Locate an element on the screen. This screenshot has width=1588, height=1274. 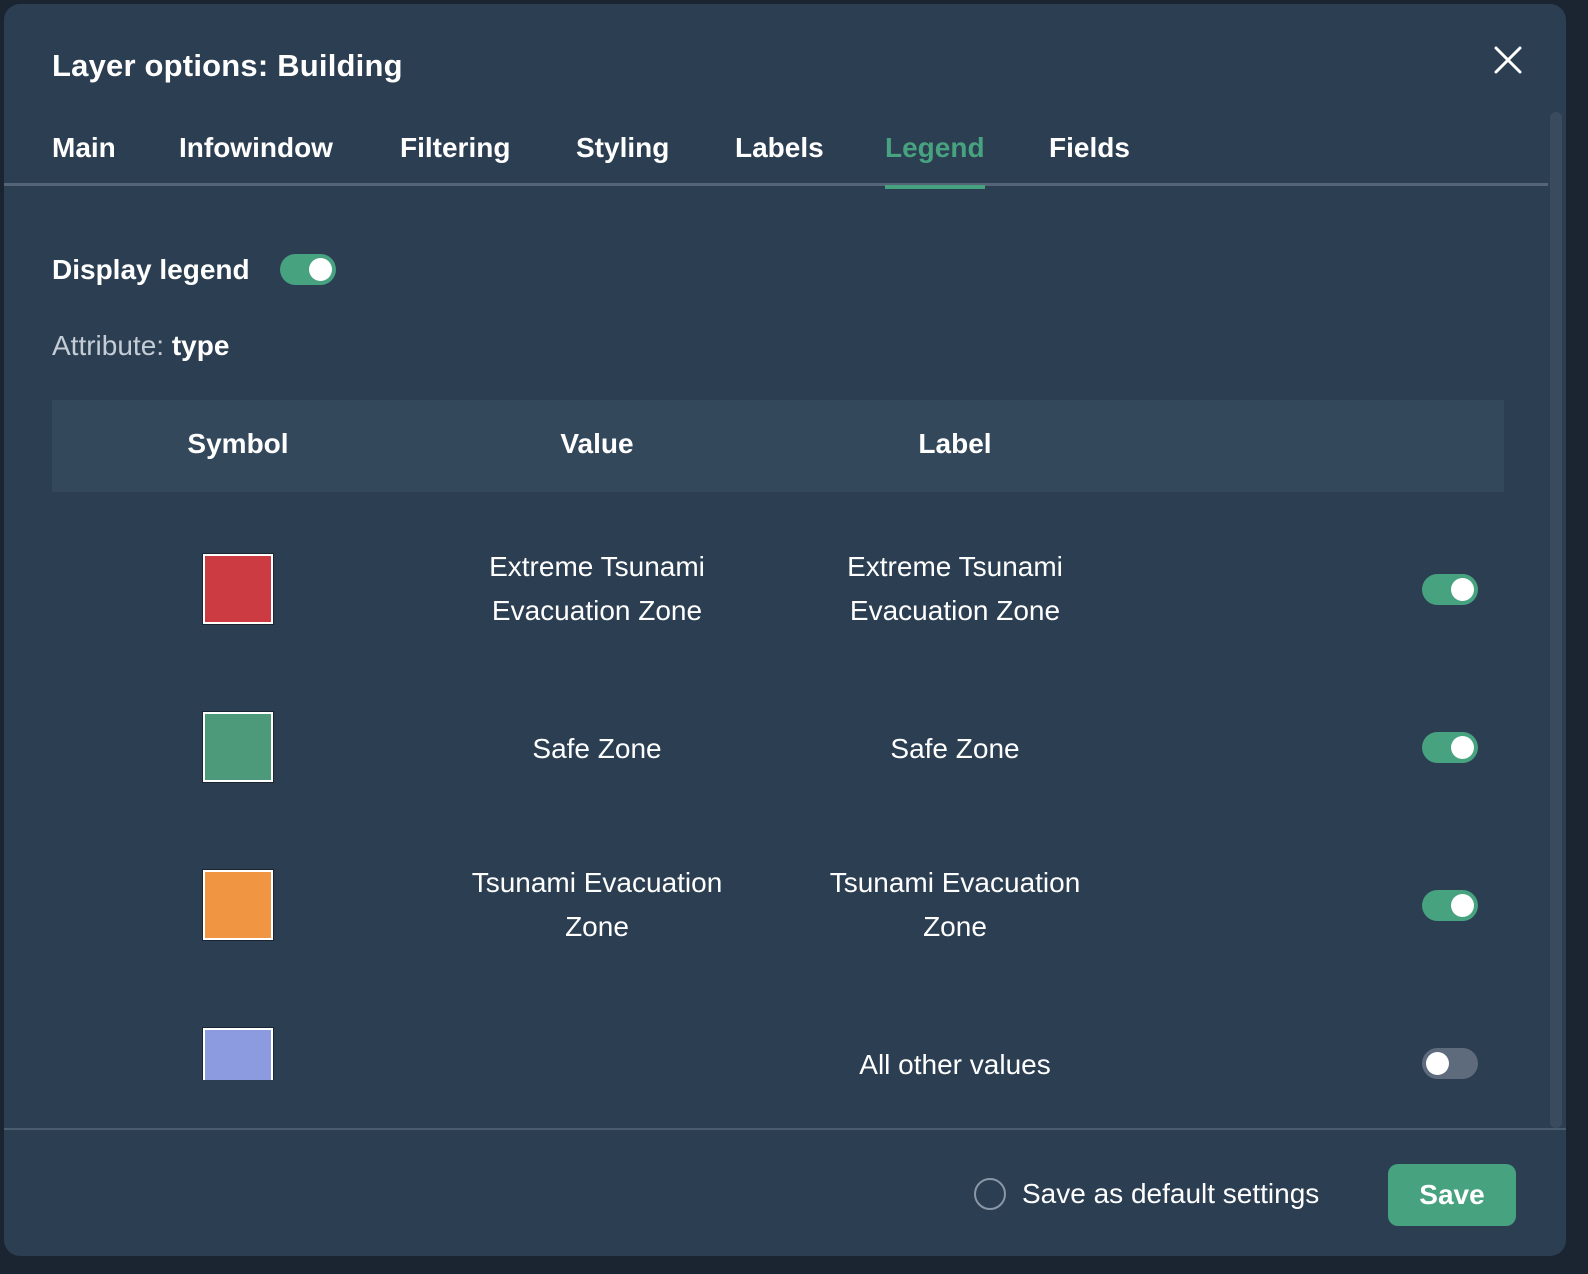
tab-fields: Fields is located at coordinates (1089, 159).